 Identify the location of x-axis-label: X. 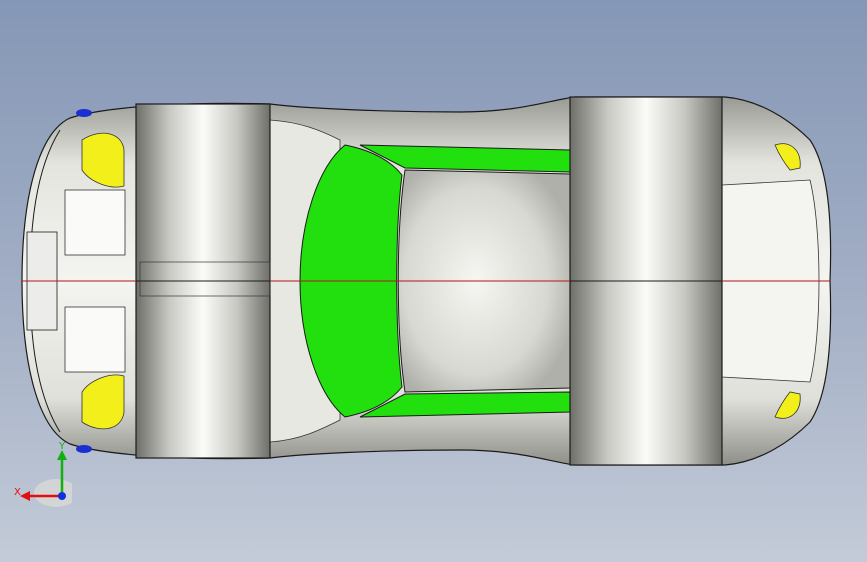
(17, 492).